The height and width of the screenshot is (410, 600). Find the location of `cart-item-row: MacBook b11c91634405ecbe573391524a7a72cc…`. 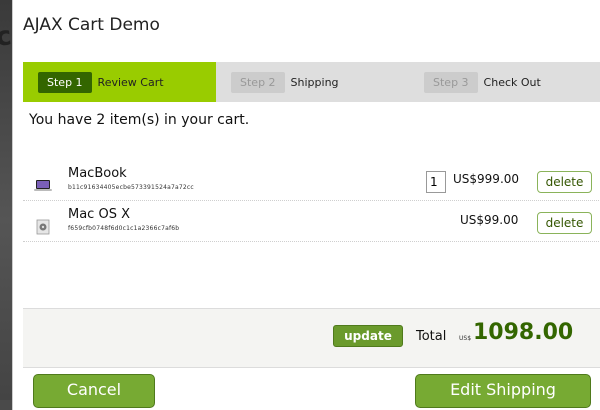

cart-item-row: MacBook b11c91634405ecbe573391524a7a72cc… is located at coordinates (311, 180).